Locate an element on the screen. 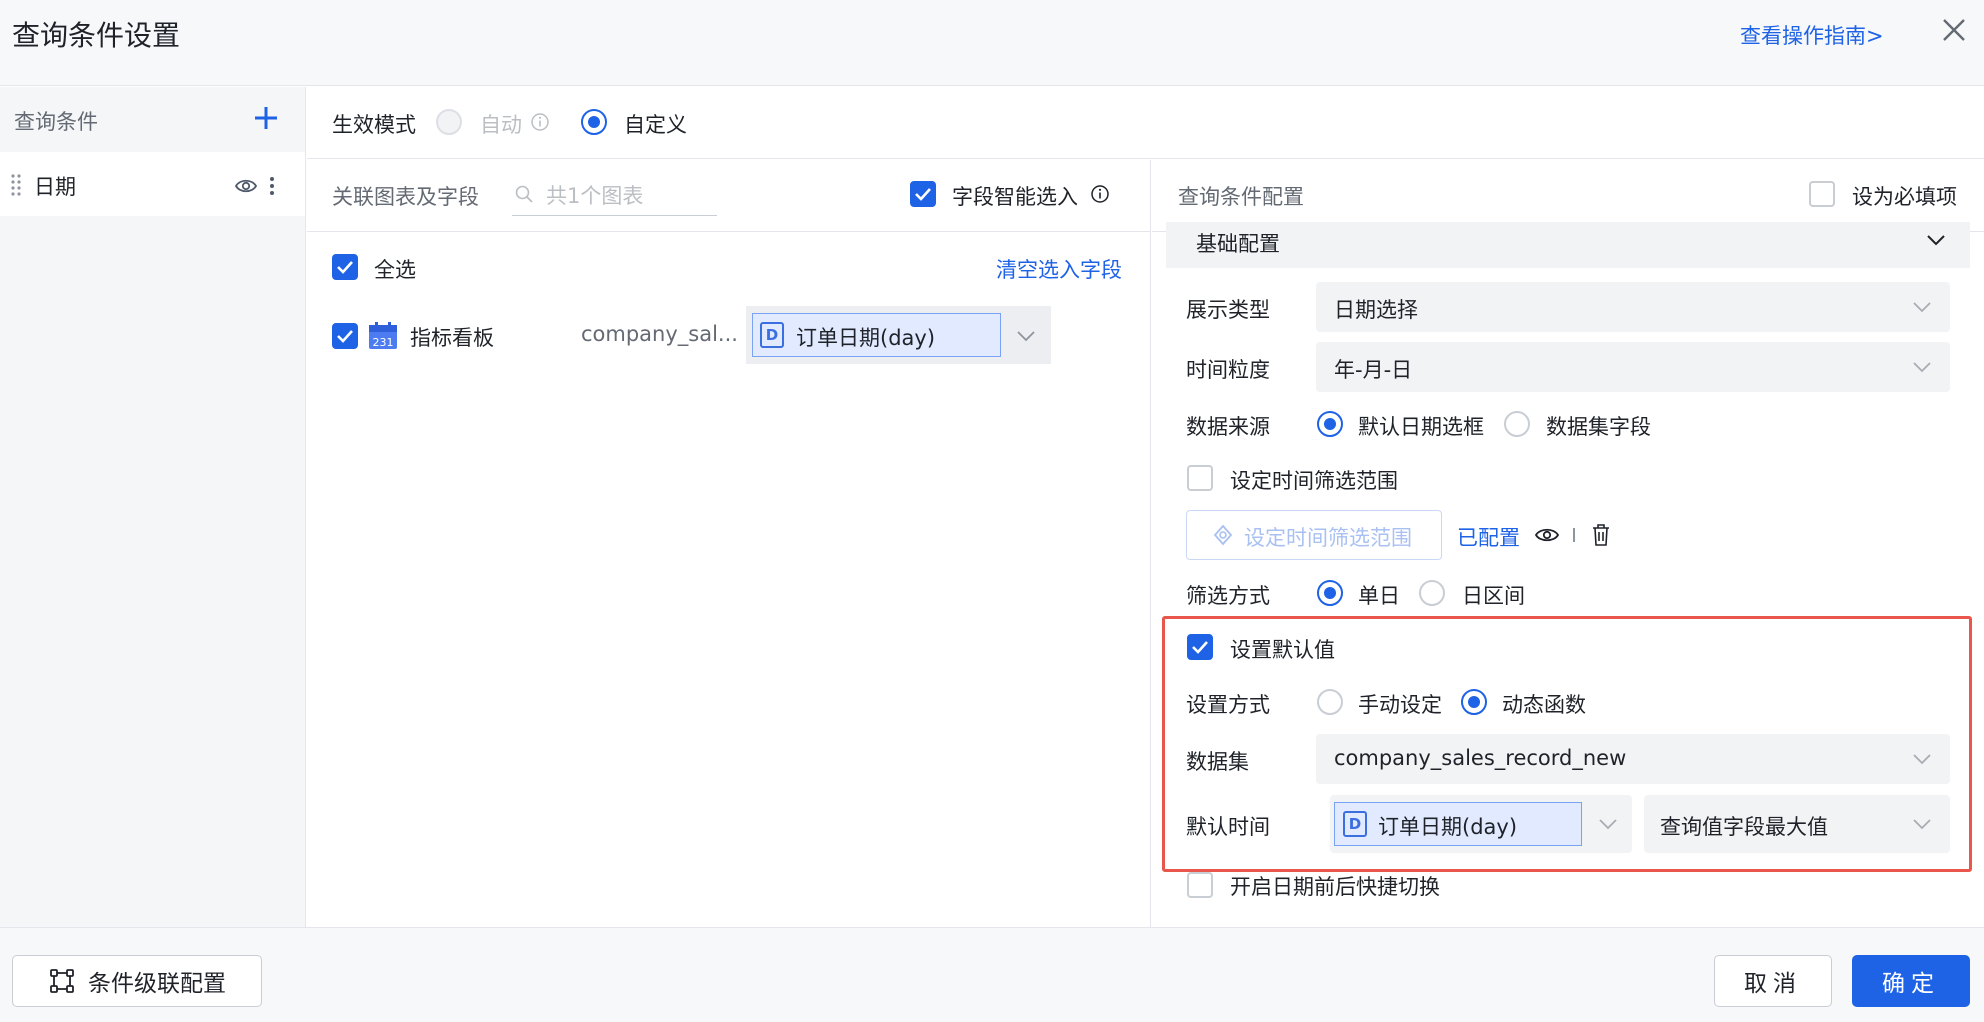 Image resolution: width=1984 pixels, height=1022 pixels. source-dataset-radio is located at coordinates (1517, 424).